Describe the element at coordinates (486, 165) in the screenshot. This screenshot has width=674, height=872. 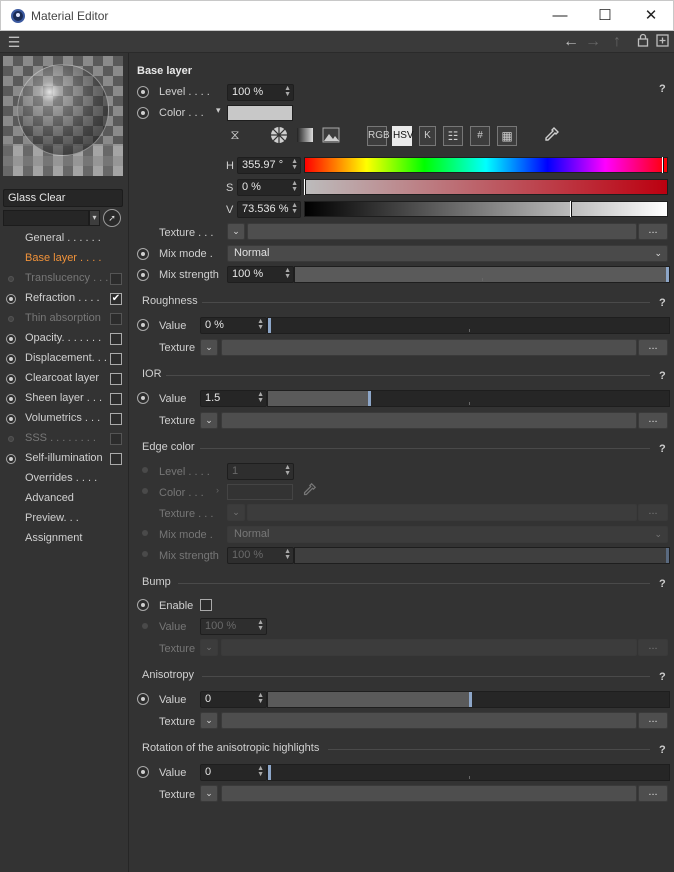
I see `hue-slider` at that location.